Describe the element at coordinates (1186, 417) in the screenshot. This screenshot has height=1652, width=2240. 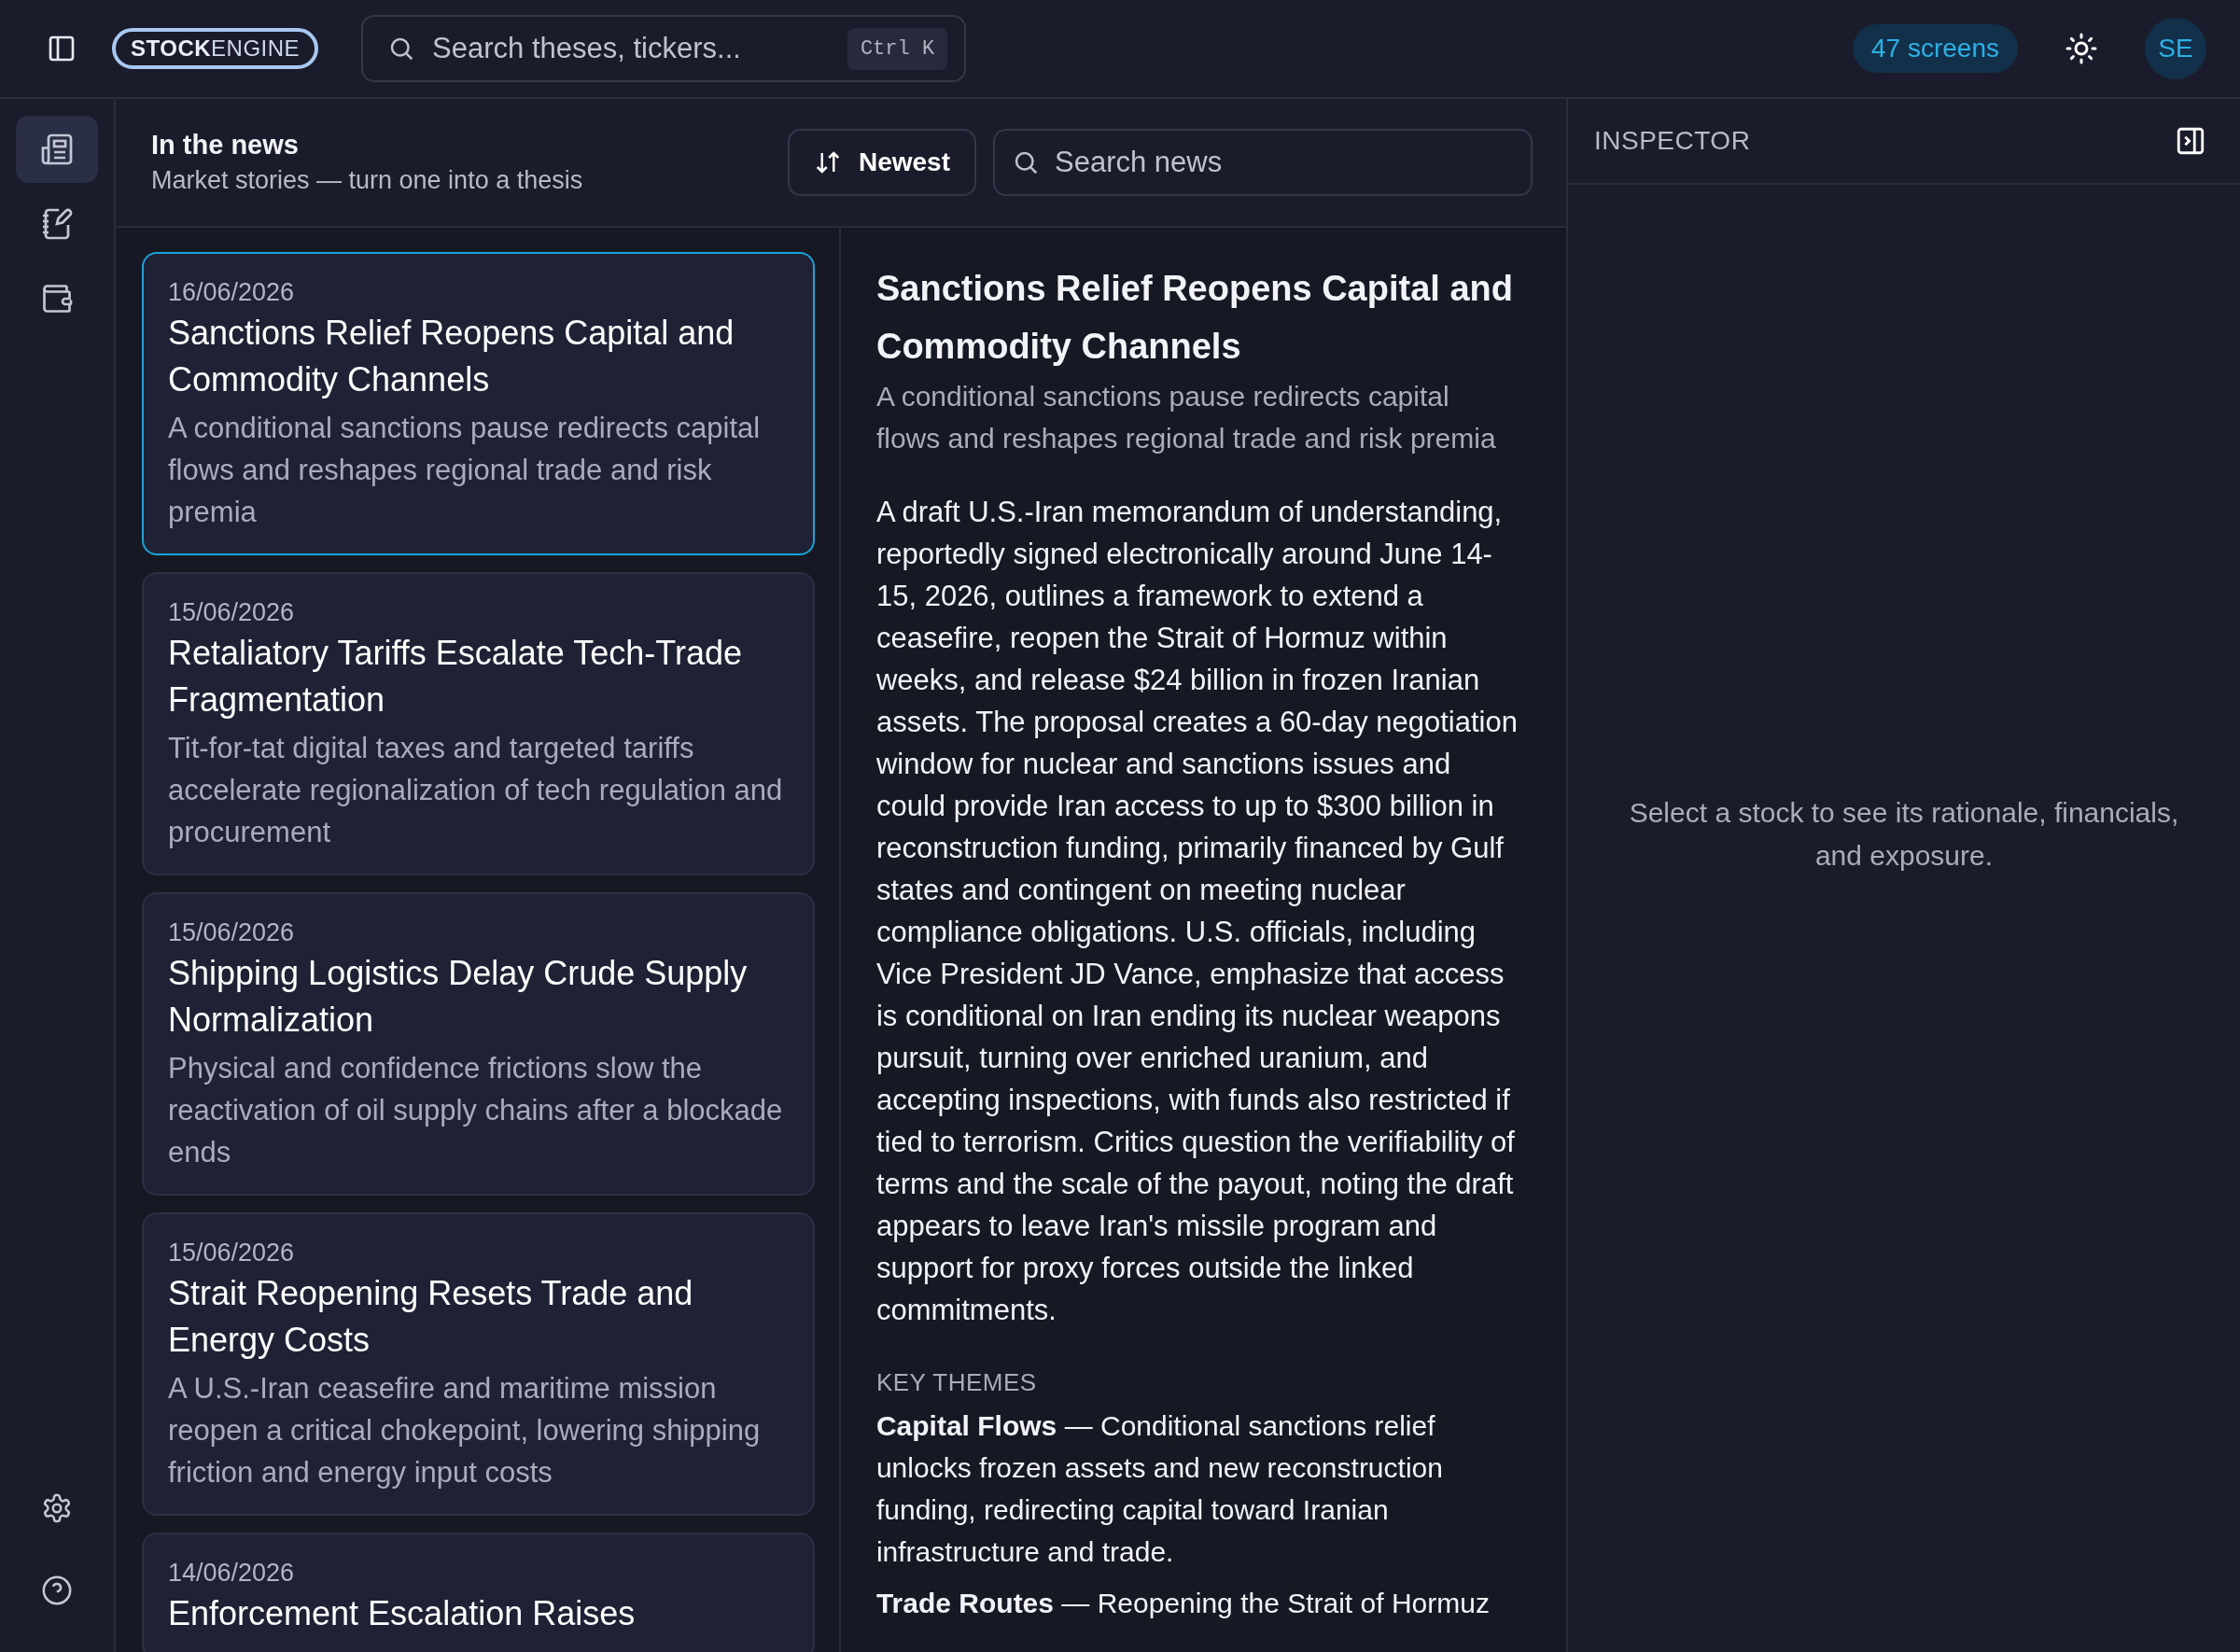
I see `article-subtitle: A conditional sanctions pause redirects capital flows and reshapes regional trade and risk premia` at that location.